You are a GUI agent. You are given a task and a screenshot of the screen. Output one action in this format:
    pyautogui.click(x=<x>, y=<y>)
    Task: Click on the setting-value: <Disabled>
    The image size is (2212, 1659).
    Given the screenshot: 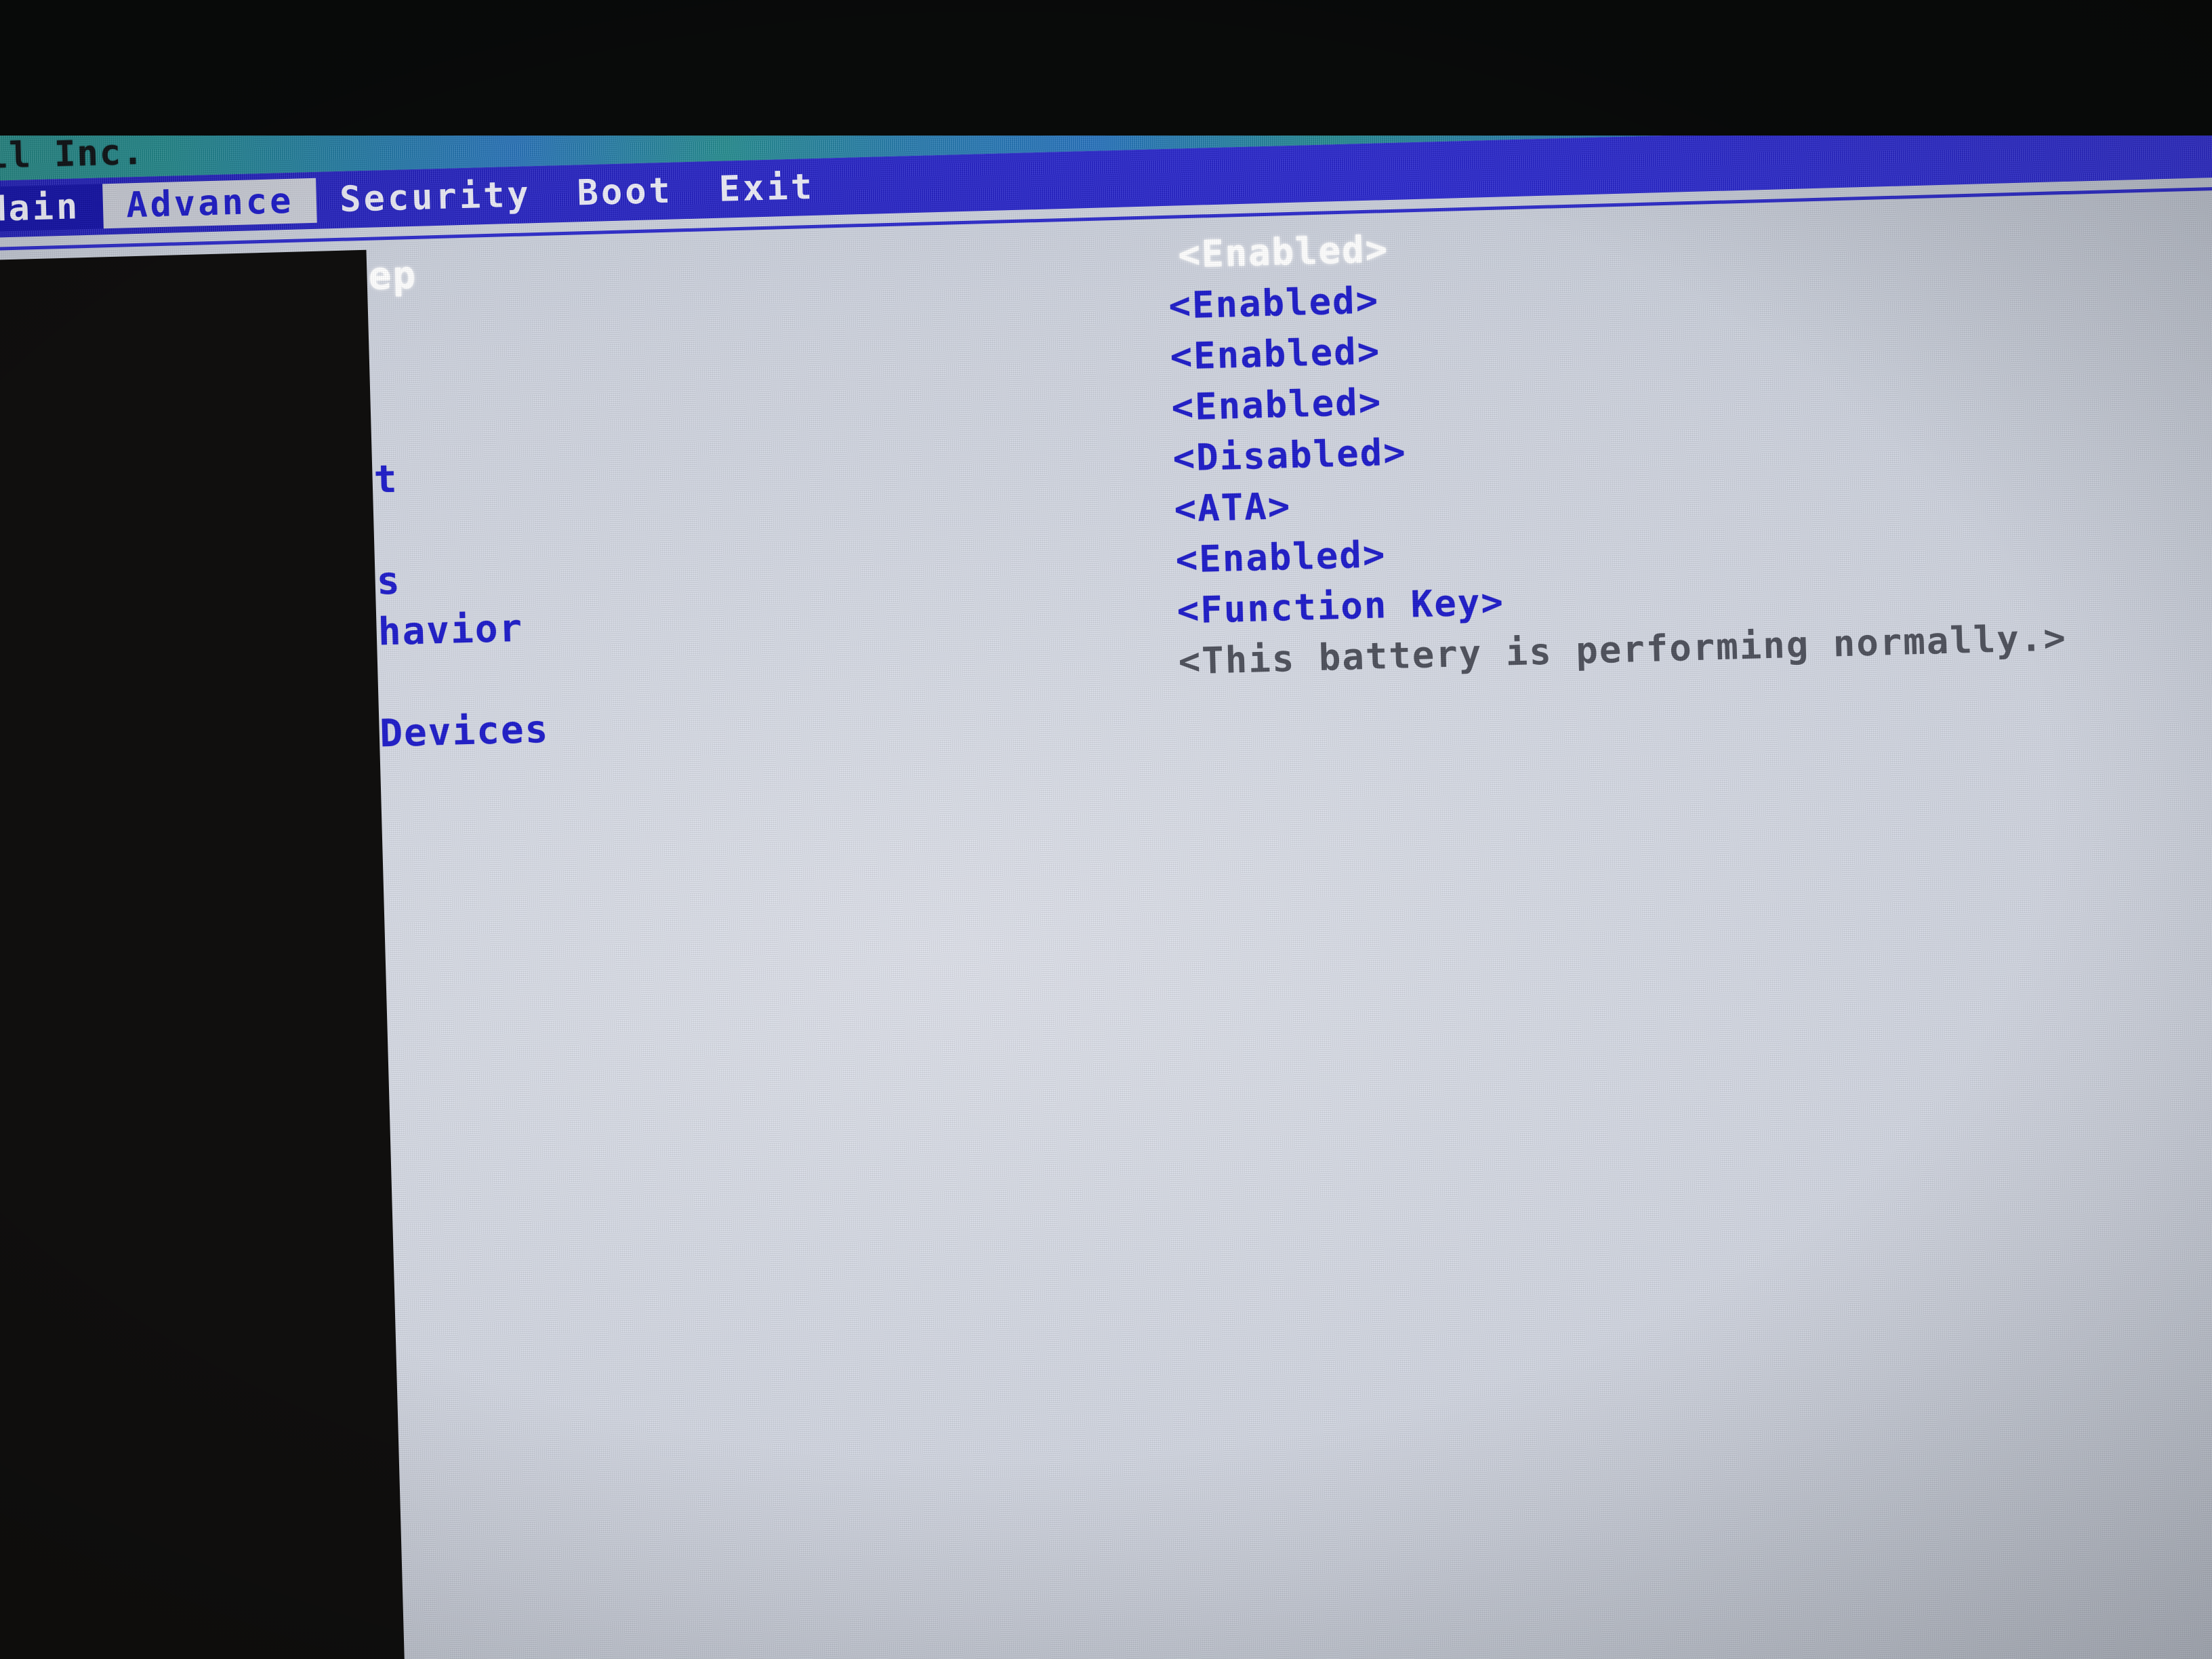 What is the action you would take?
    pyautogui.click(x=1290, y=454)
    